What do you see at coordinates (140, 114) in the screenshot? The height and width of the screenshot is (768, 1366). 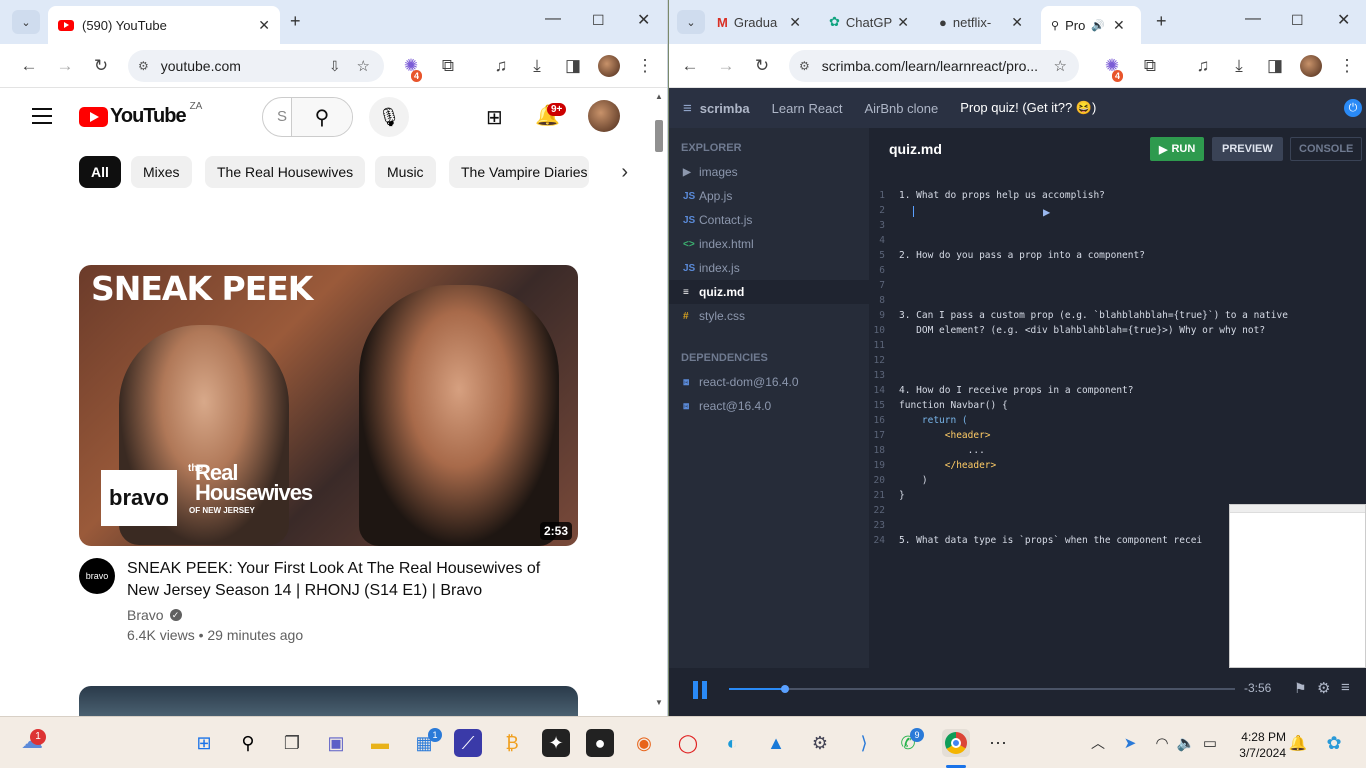 I see `youtube-logo: YouTube ZA` at bounding box center [140, 114].